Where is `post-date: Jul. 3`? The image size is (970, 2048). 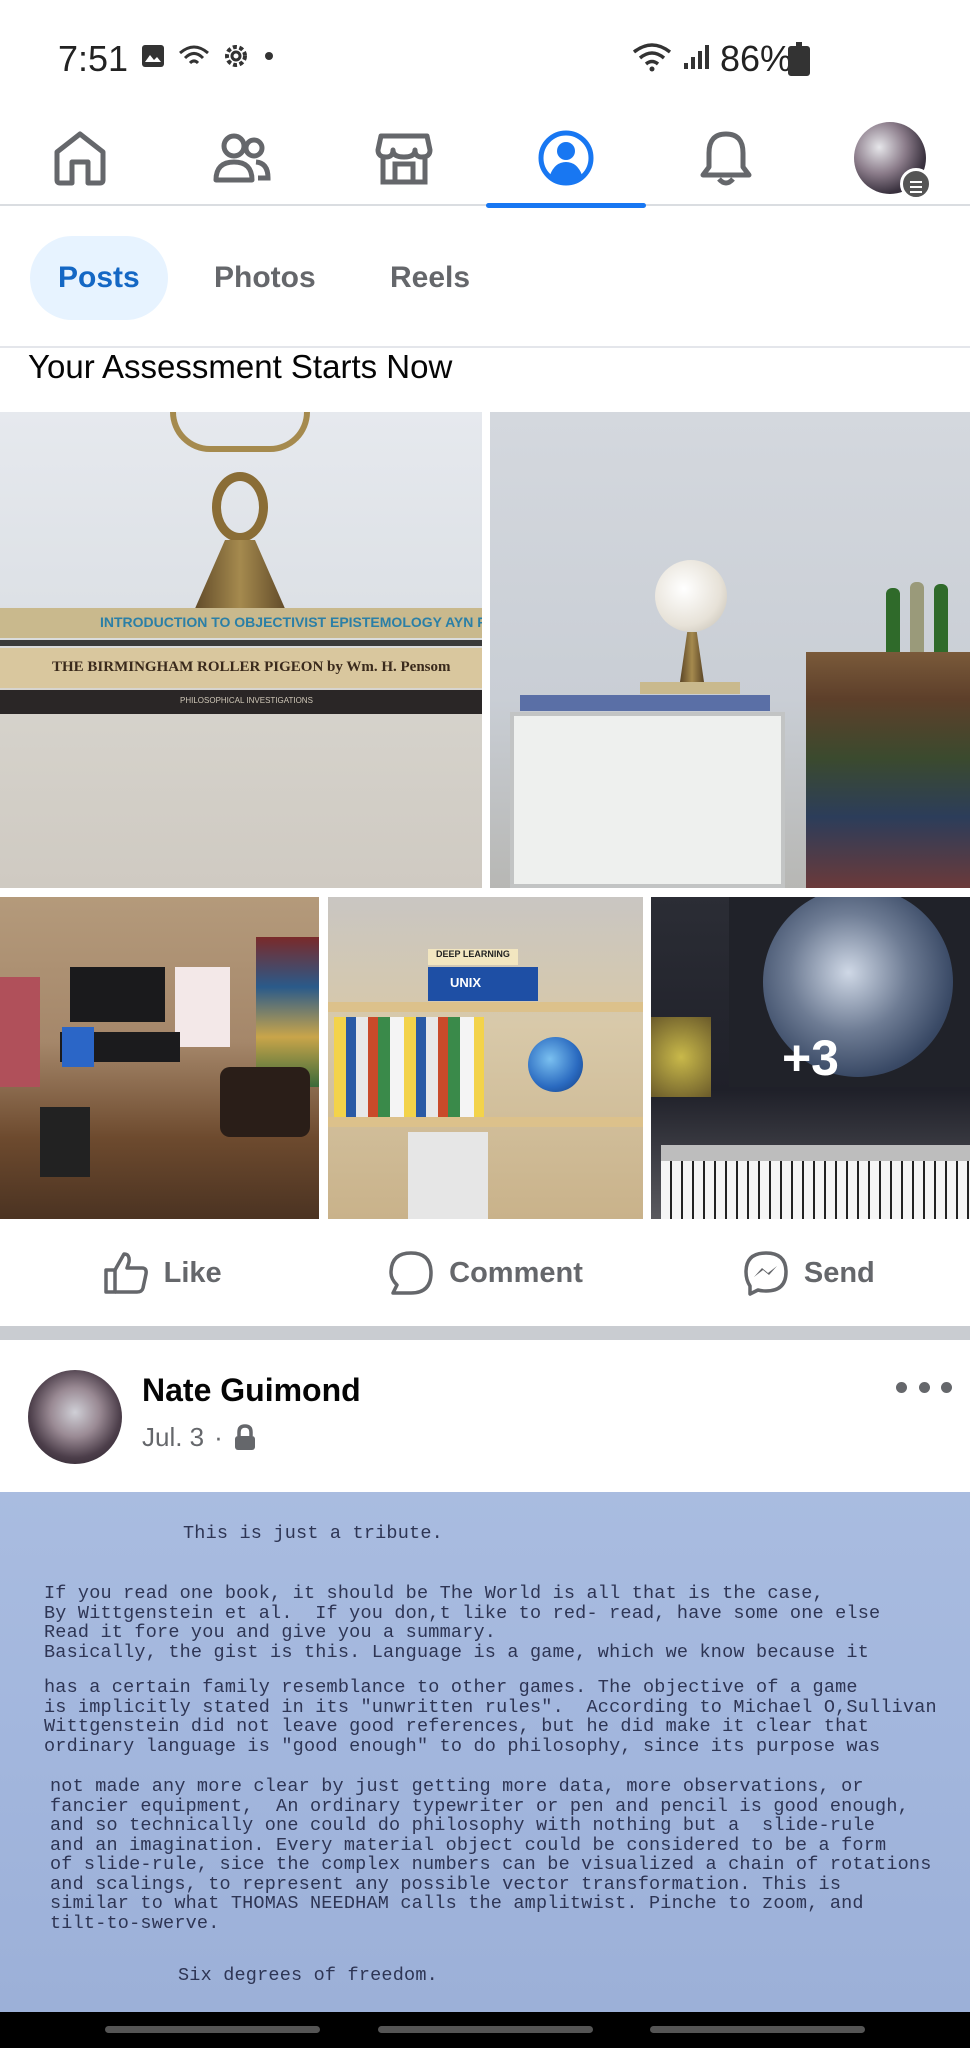 post-date: Jul. 3 is located at coordinates (173, 1437).